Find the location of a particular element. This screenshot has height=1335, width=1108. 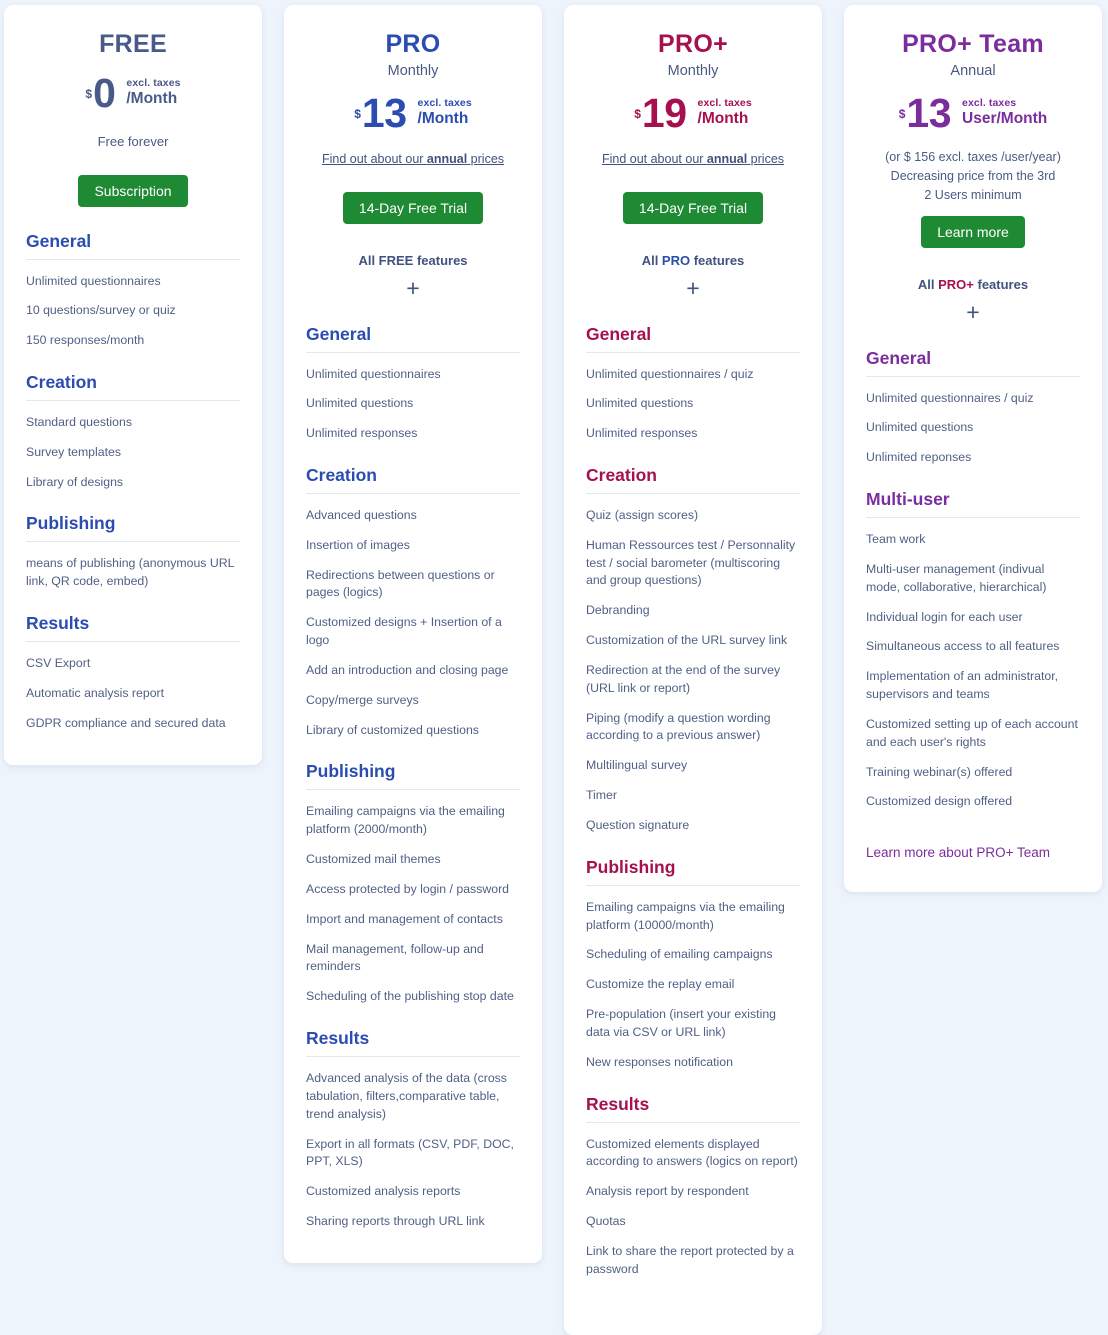

annual-prices-link-proplus: Find out about our annual prices is located at coordinates (693, 159).